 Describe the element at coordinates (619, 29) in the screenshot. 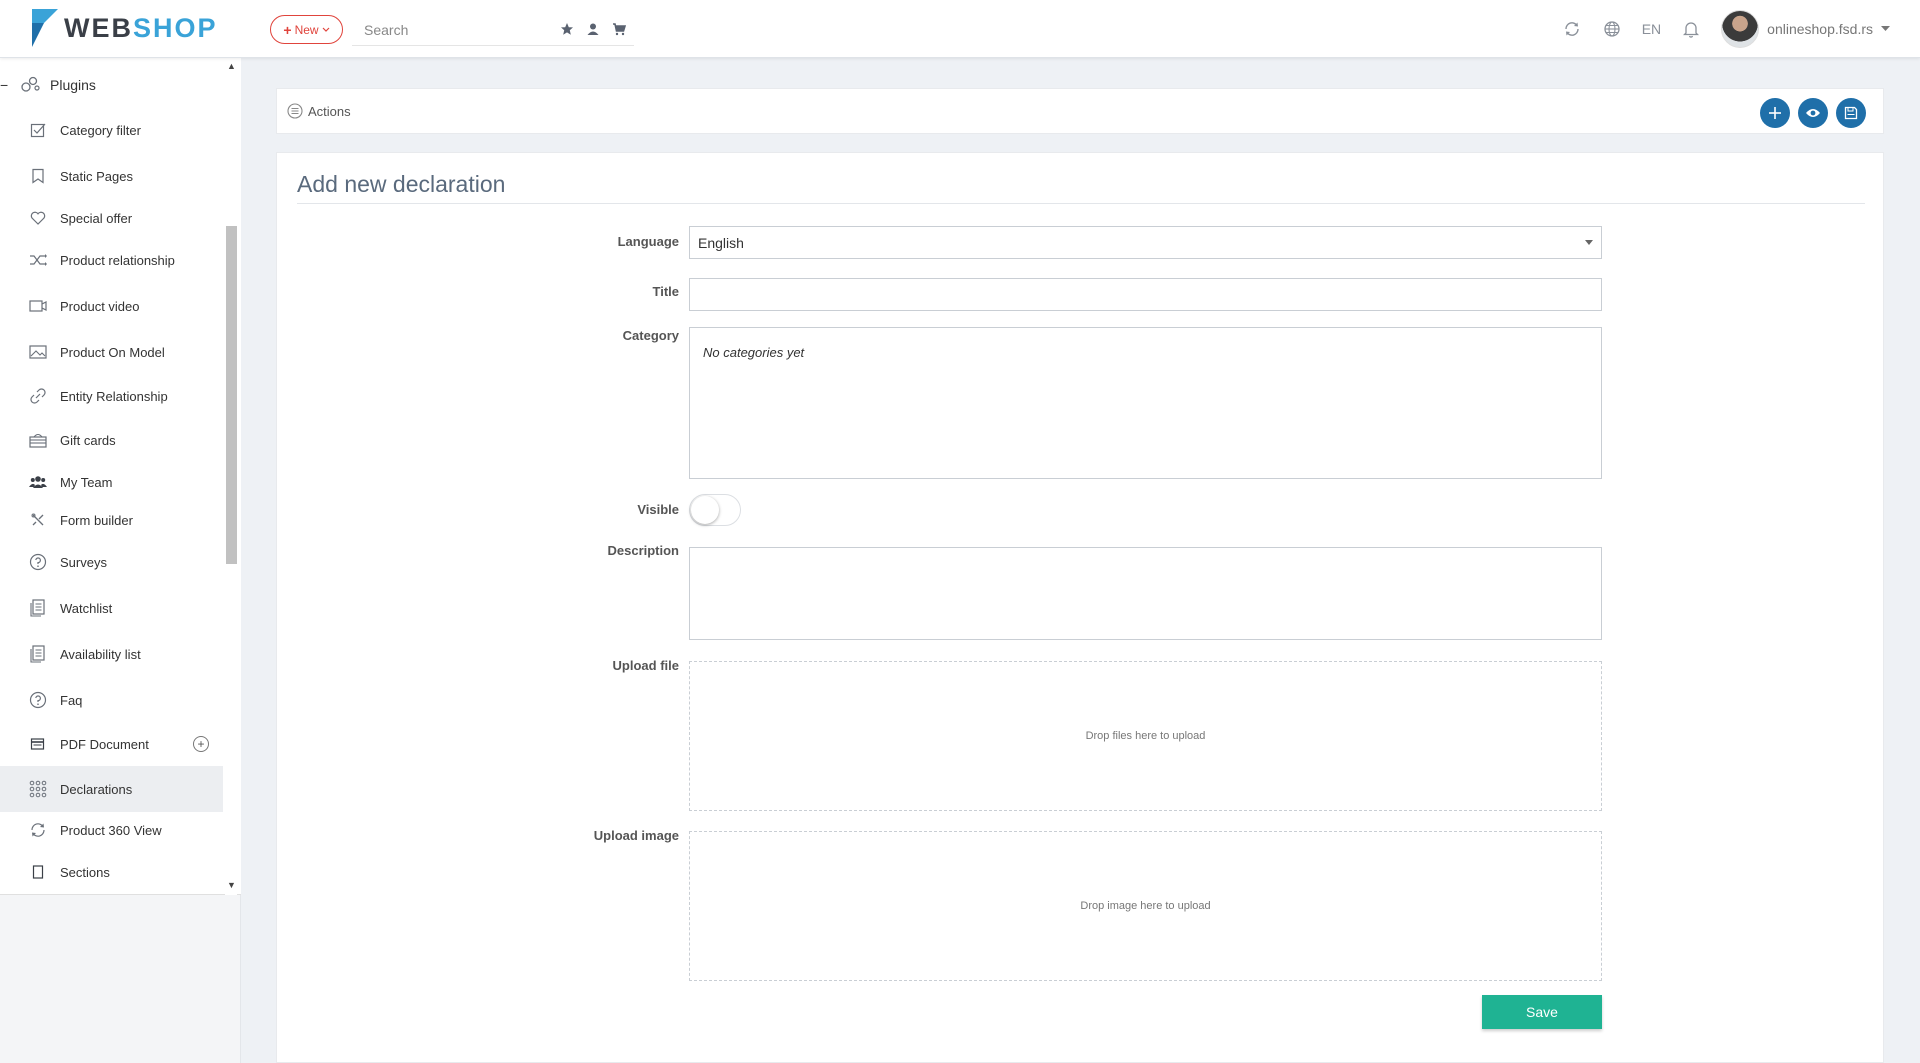

I see `cart-icon` at that location.